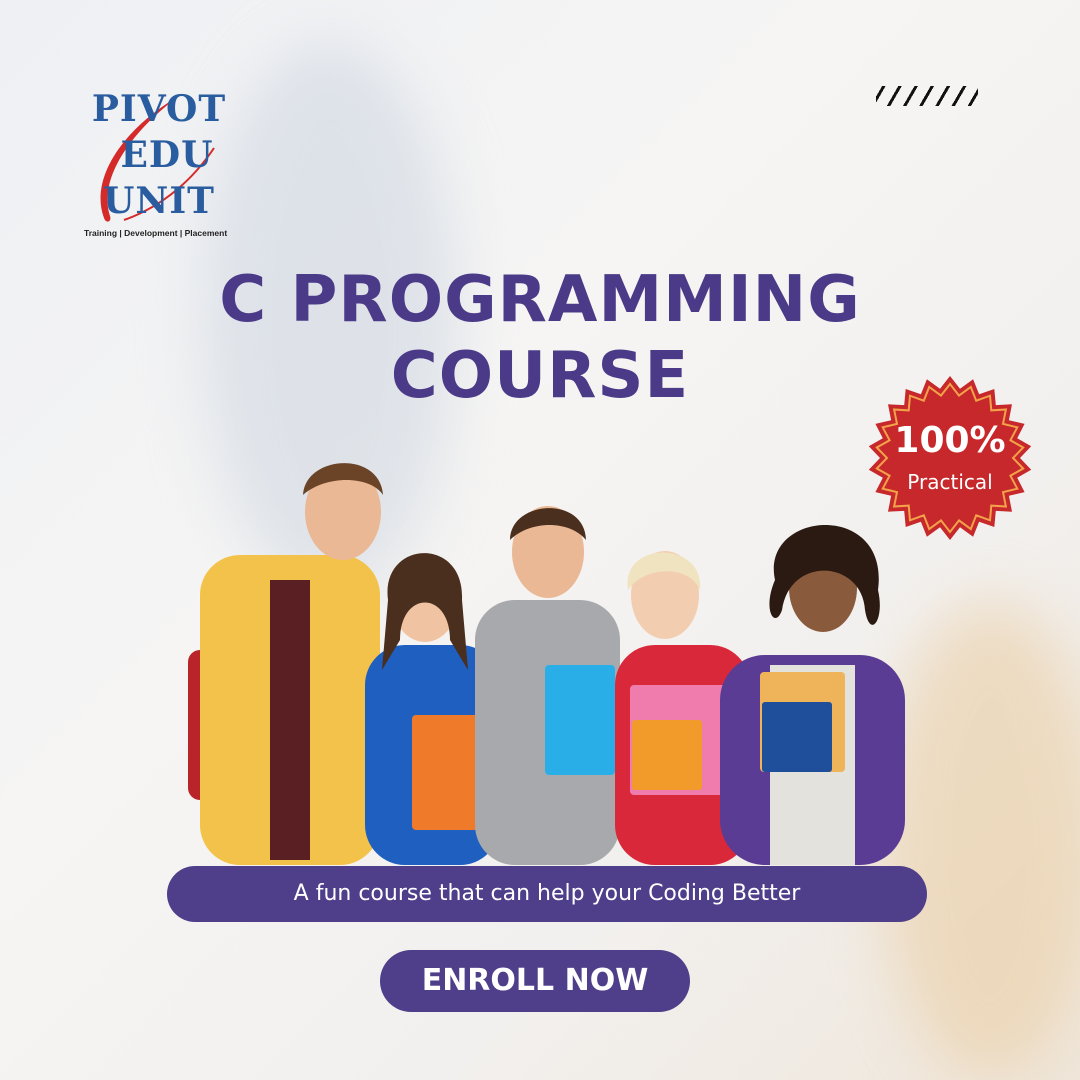 The width and height of the screenshot is (1080, 1080). I want to click on title-line: C PROGRAMMING, so click(540, 300).